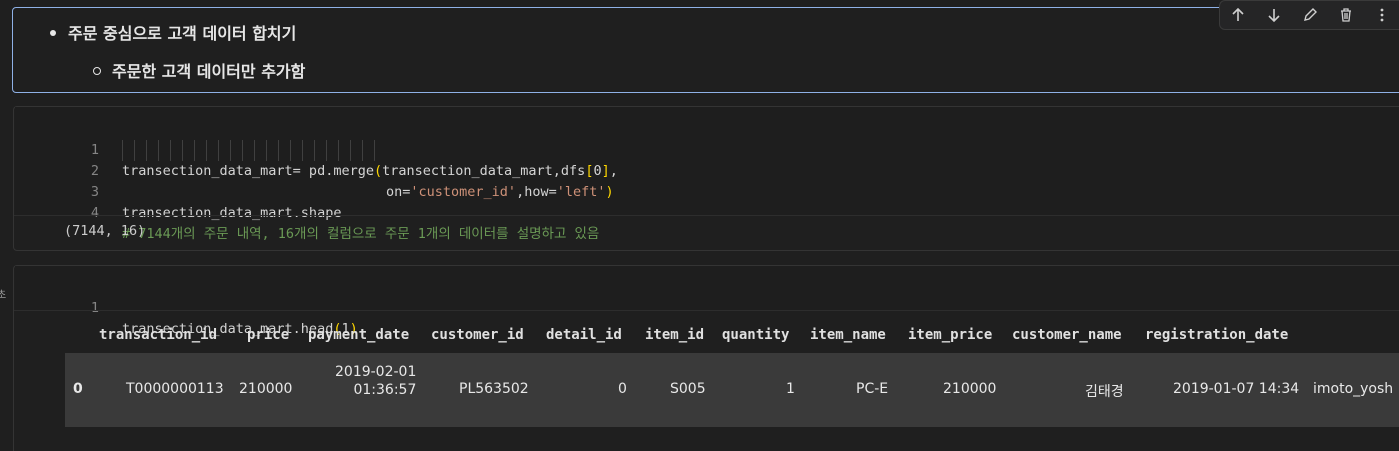 The image size is (1399, 451). Describe the element at coordinates (1236, 389) in the screenshot. I see `table-cell: 2019-01-07 14:34` at that location.